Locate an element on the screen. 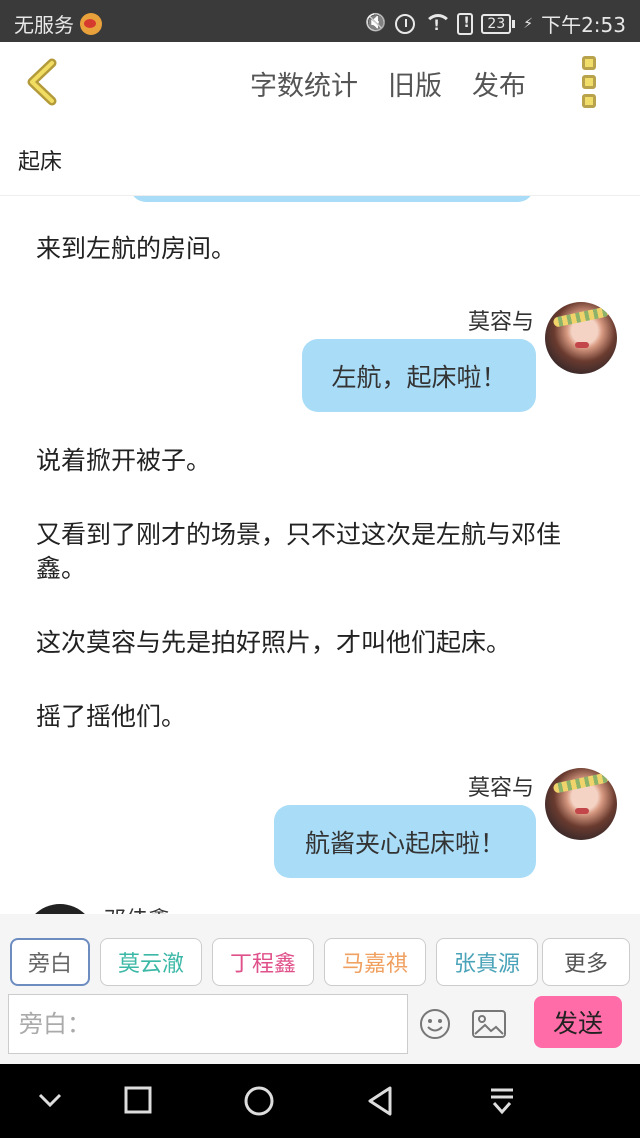  notification-pull-icon is located at coordinates (502, 1101).